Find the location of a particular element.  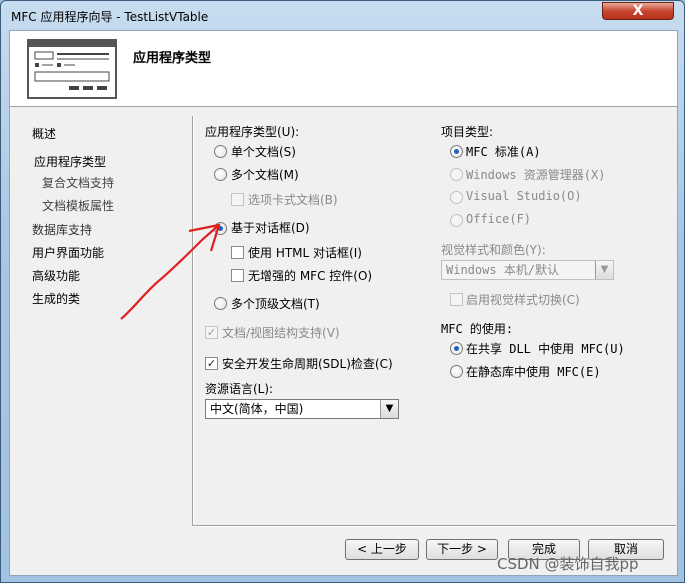

visual-style-value: Windows 本机/默认 is located at coordinates (503, 270).